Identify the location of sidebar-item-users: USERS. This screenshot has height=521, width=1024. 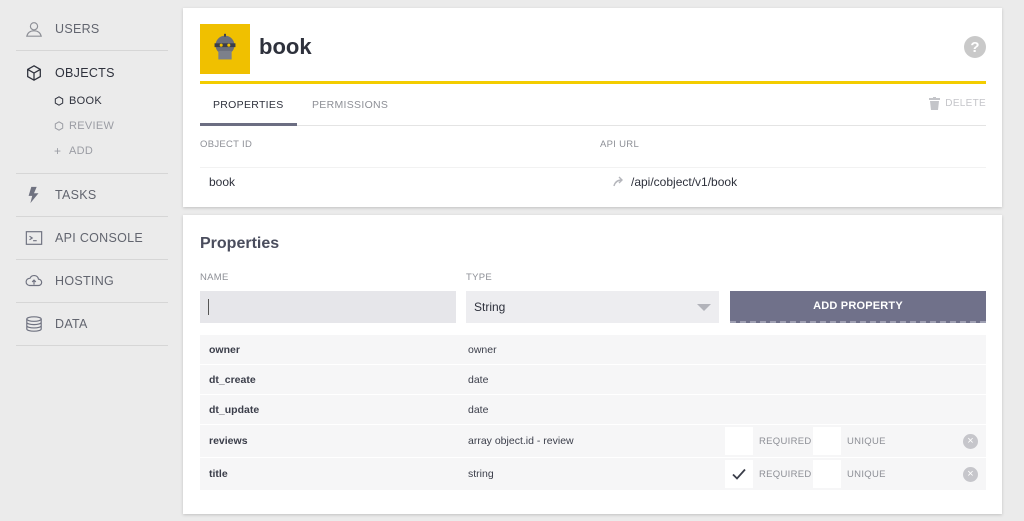
(92, 29).